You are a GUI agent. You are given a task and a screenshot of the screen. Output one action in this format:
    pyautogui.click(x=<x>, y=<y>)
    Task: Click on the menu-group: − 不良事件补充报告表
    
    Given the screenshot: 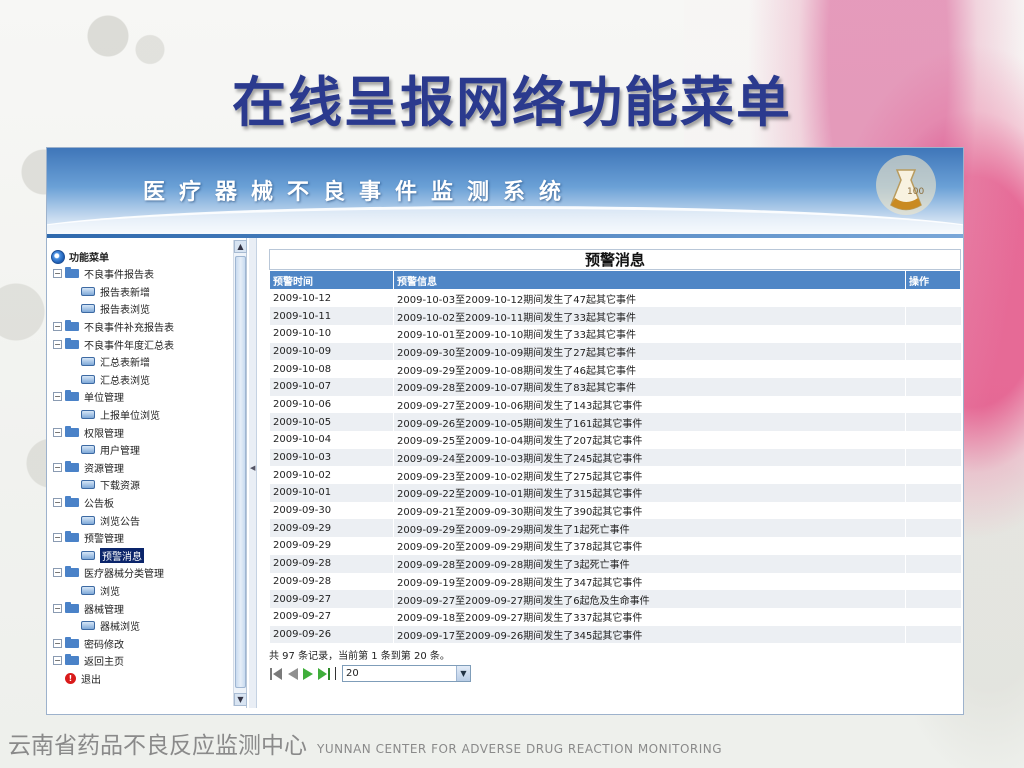 What is the action you would take?
    pyautogui.click(x=141, y=327)
    